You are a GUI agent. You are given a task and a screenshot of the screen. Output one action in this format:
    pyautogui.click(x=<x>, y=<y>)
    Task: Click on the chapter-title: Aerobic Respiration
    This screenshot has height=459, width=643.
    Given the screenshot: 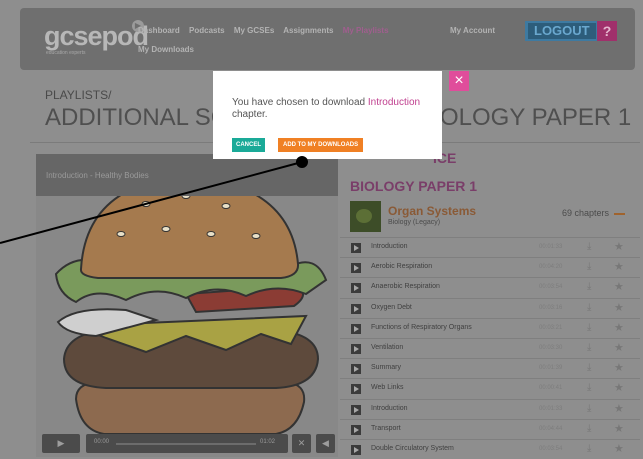 What is the action you would take?
    pyautogui.click(x=401, y=266)
    